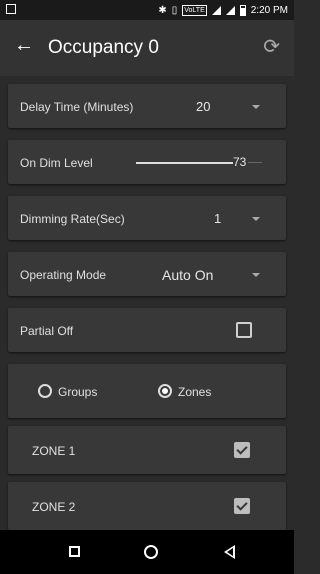 The image size is (320, 574). I want to click on home-icon, so click(151, 552).